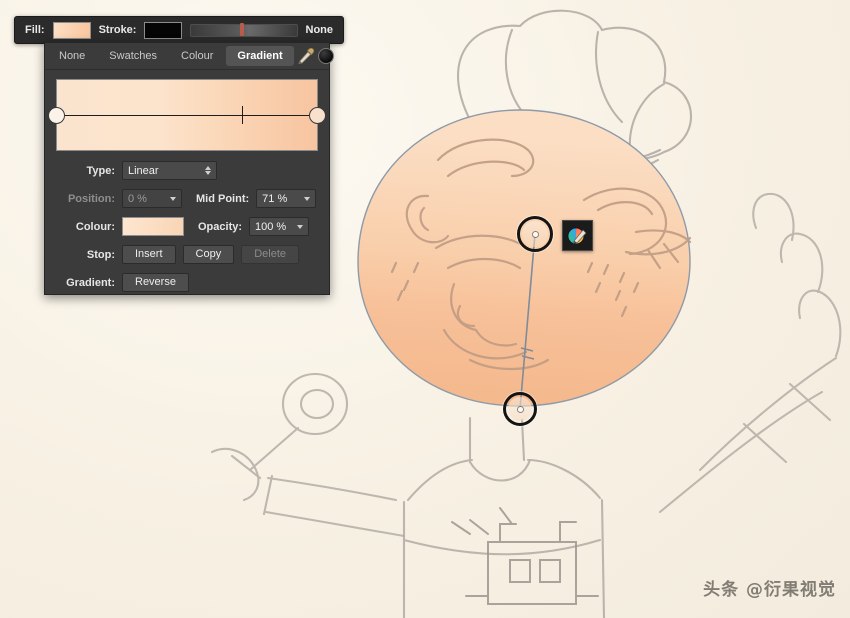 The width and height of the screenshot is (850, 618). Describe the element at coordinates (100, 254) in the screenshot. I see `stop-label: Stop:` at that location.